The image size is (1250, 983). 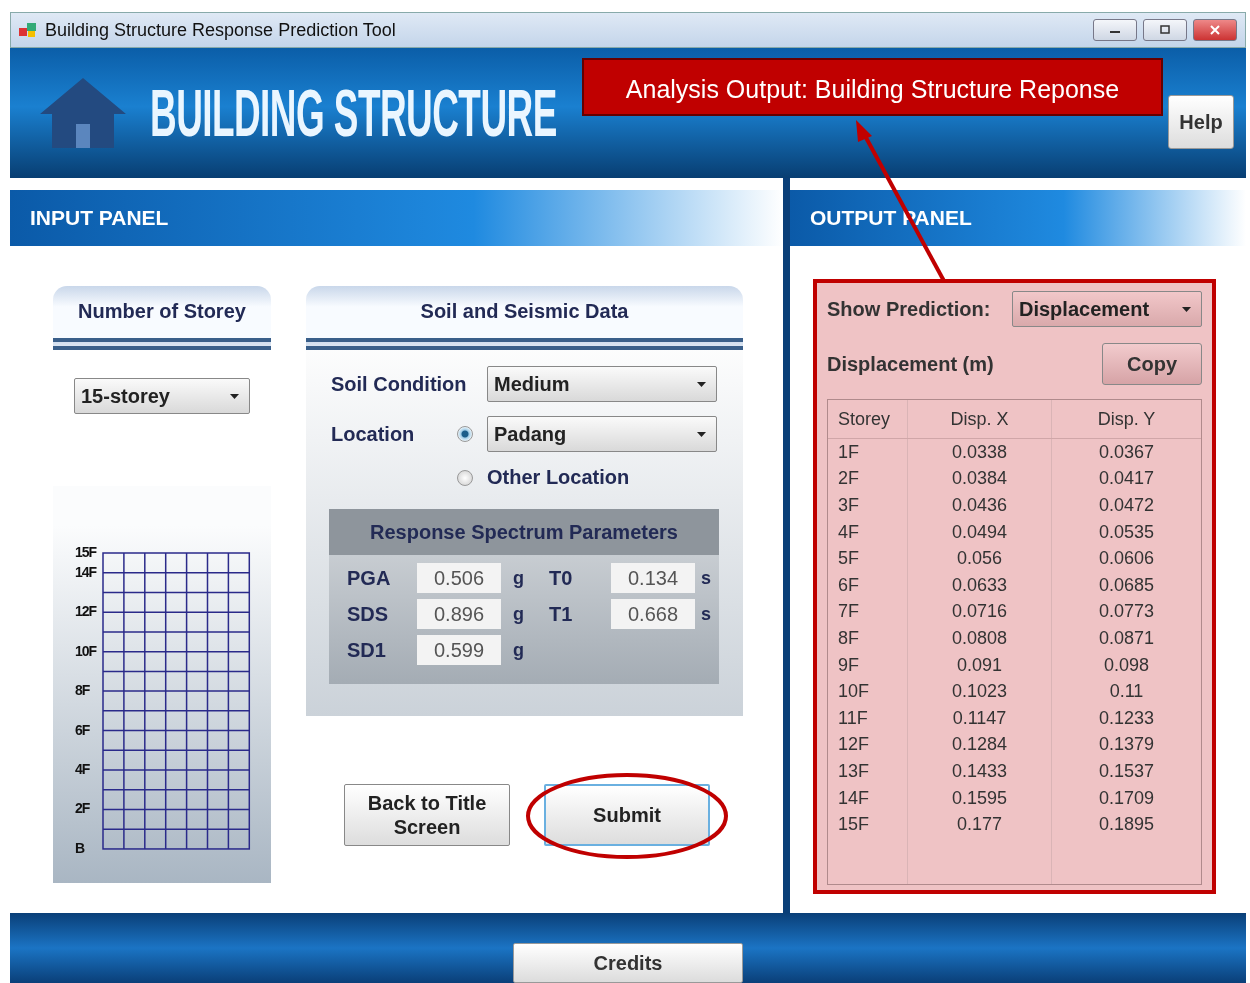 I want to click on close-icon, so click(x=1215, y=30).